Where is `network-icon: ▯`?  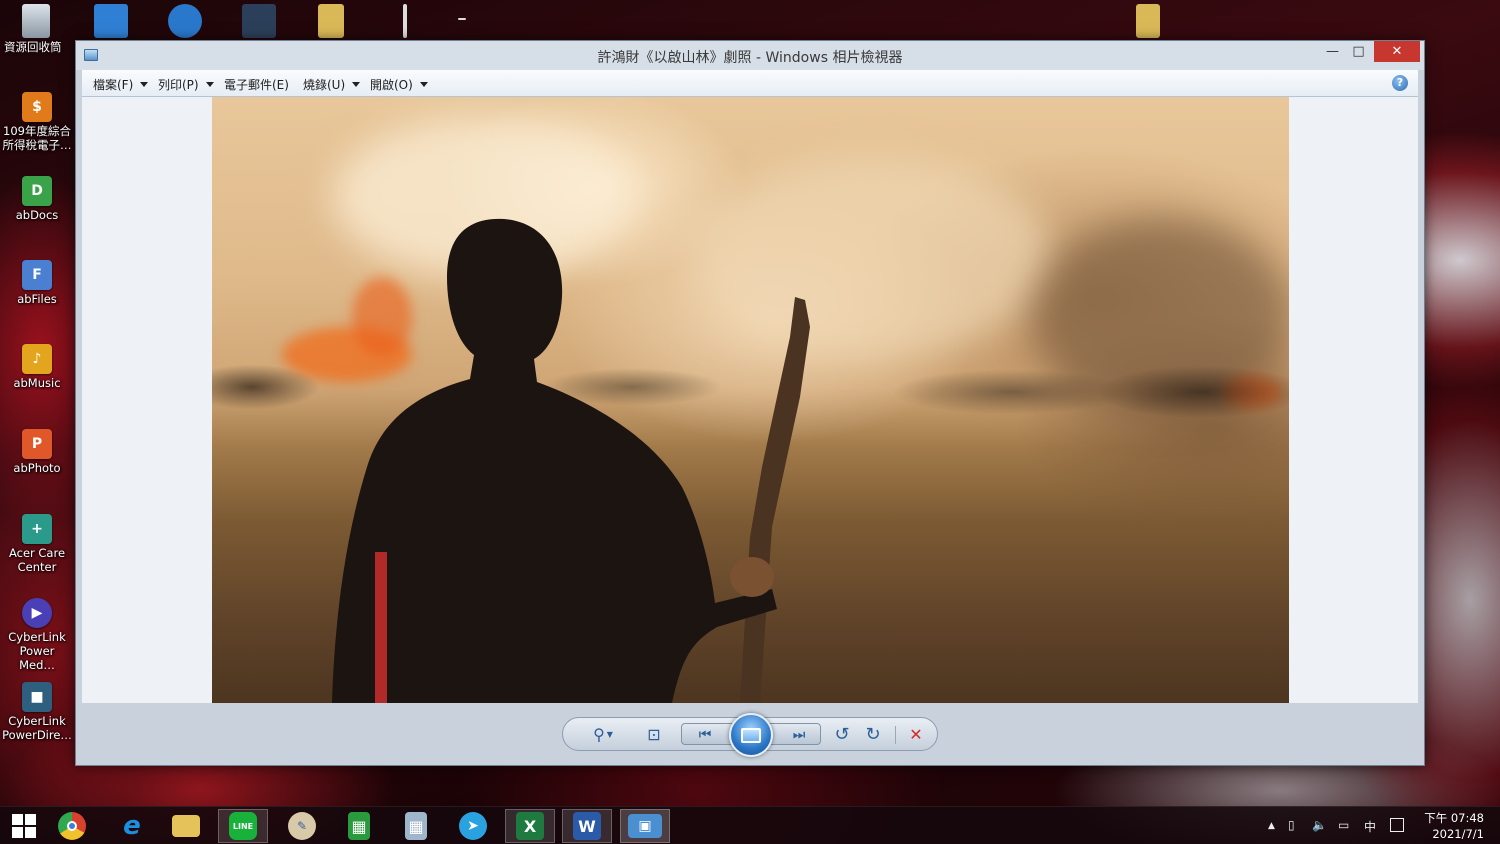
network-icon: ▯ is located at coordinates (1291, 825).